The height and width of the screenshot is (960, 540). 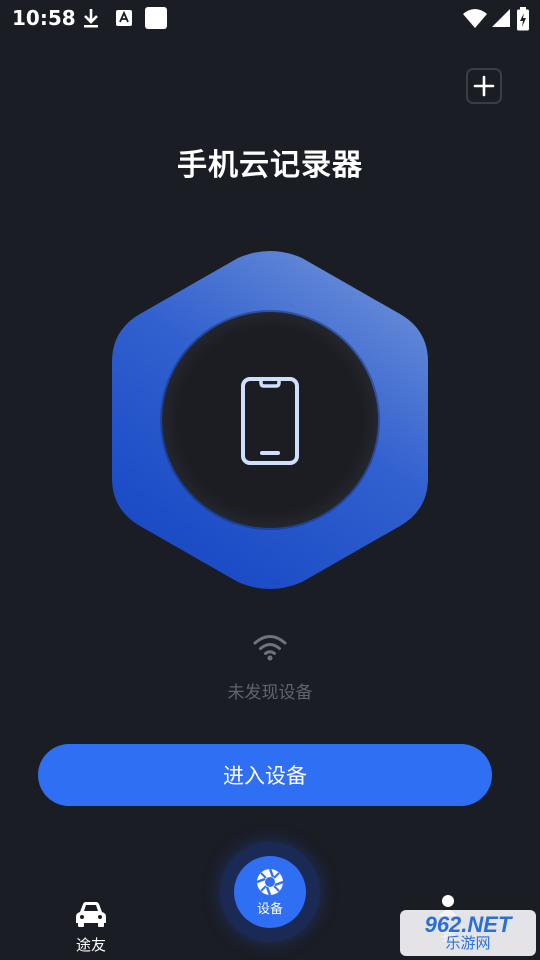 I want to click on square-icon, so click(x=156, y=18).